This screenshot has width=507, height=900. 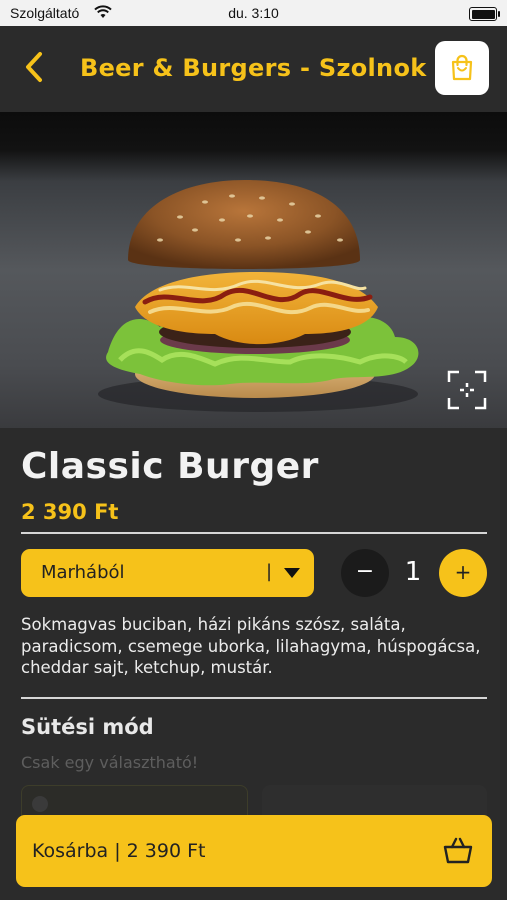 I want to click on expand-image-button, so click(x=467, y=390).